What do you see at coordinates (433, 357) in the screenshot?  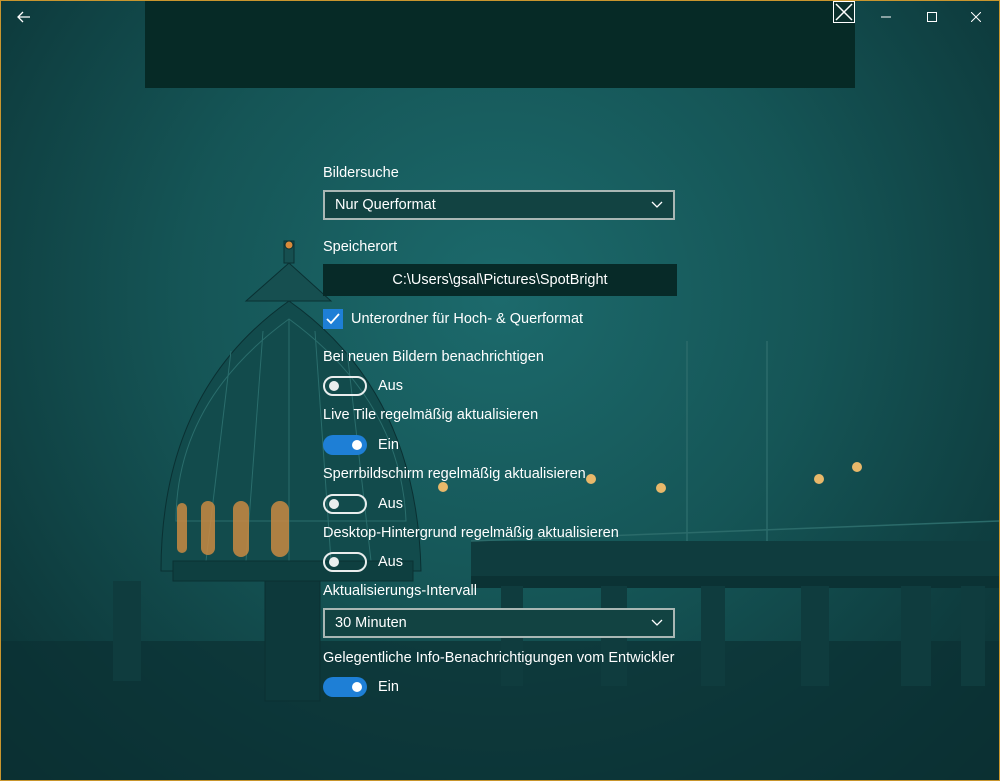 I see `notify-new-label: Bei neuen Bildern benachrichtigen` at bounding box center [433, 357].